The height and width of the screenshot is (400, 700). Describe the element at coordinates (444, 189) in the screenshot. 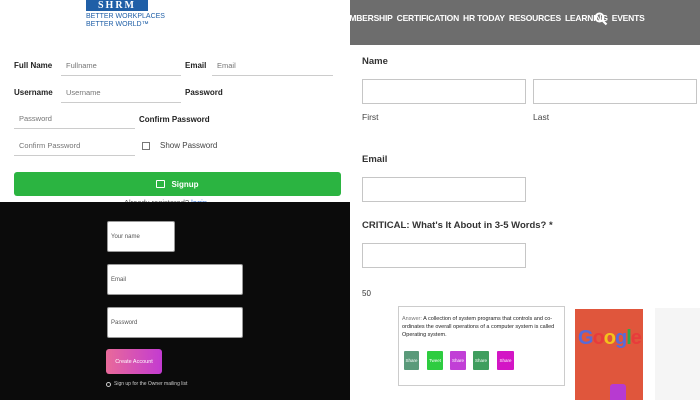

I see `contact-email-input` at that location.